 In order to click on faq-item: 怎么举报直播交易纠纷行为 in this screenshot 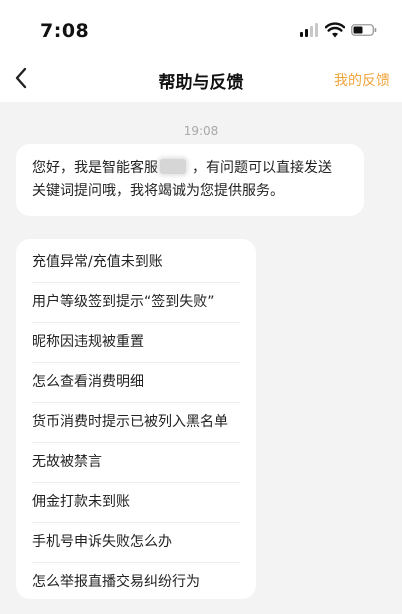, I will do `click(136, 582)`.